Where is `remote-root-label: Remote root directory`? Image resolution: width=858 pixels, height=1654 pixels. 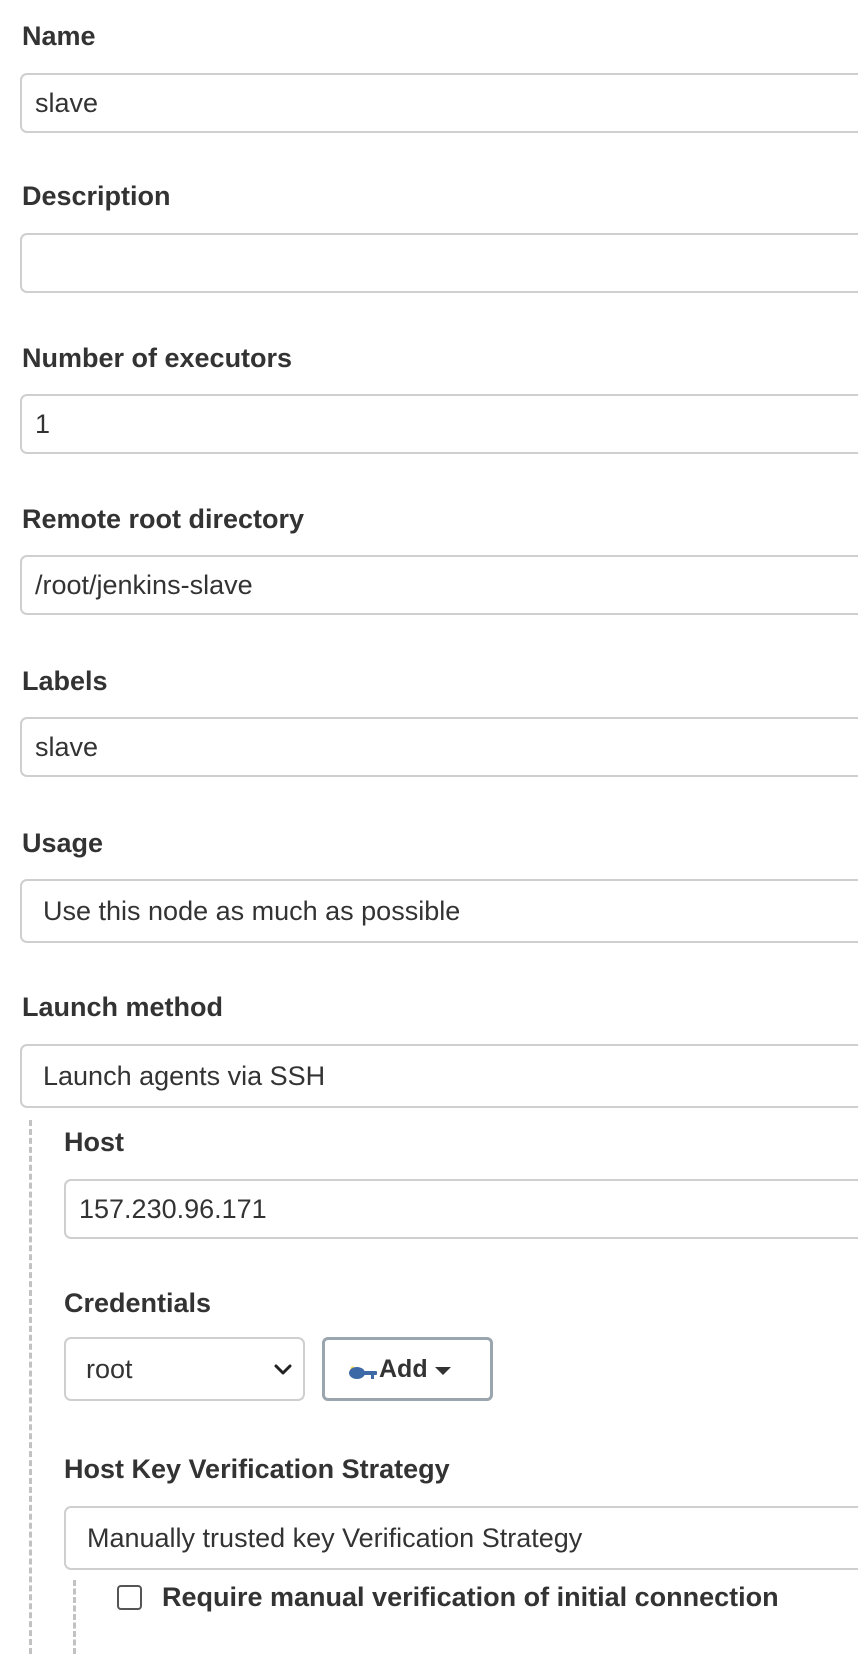 remote-root-label: Remote root directory is located at coordinates (163, 519).